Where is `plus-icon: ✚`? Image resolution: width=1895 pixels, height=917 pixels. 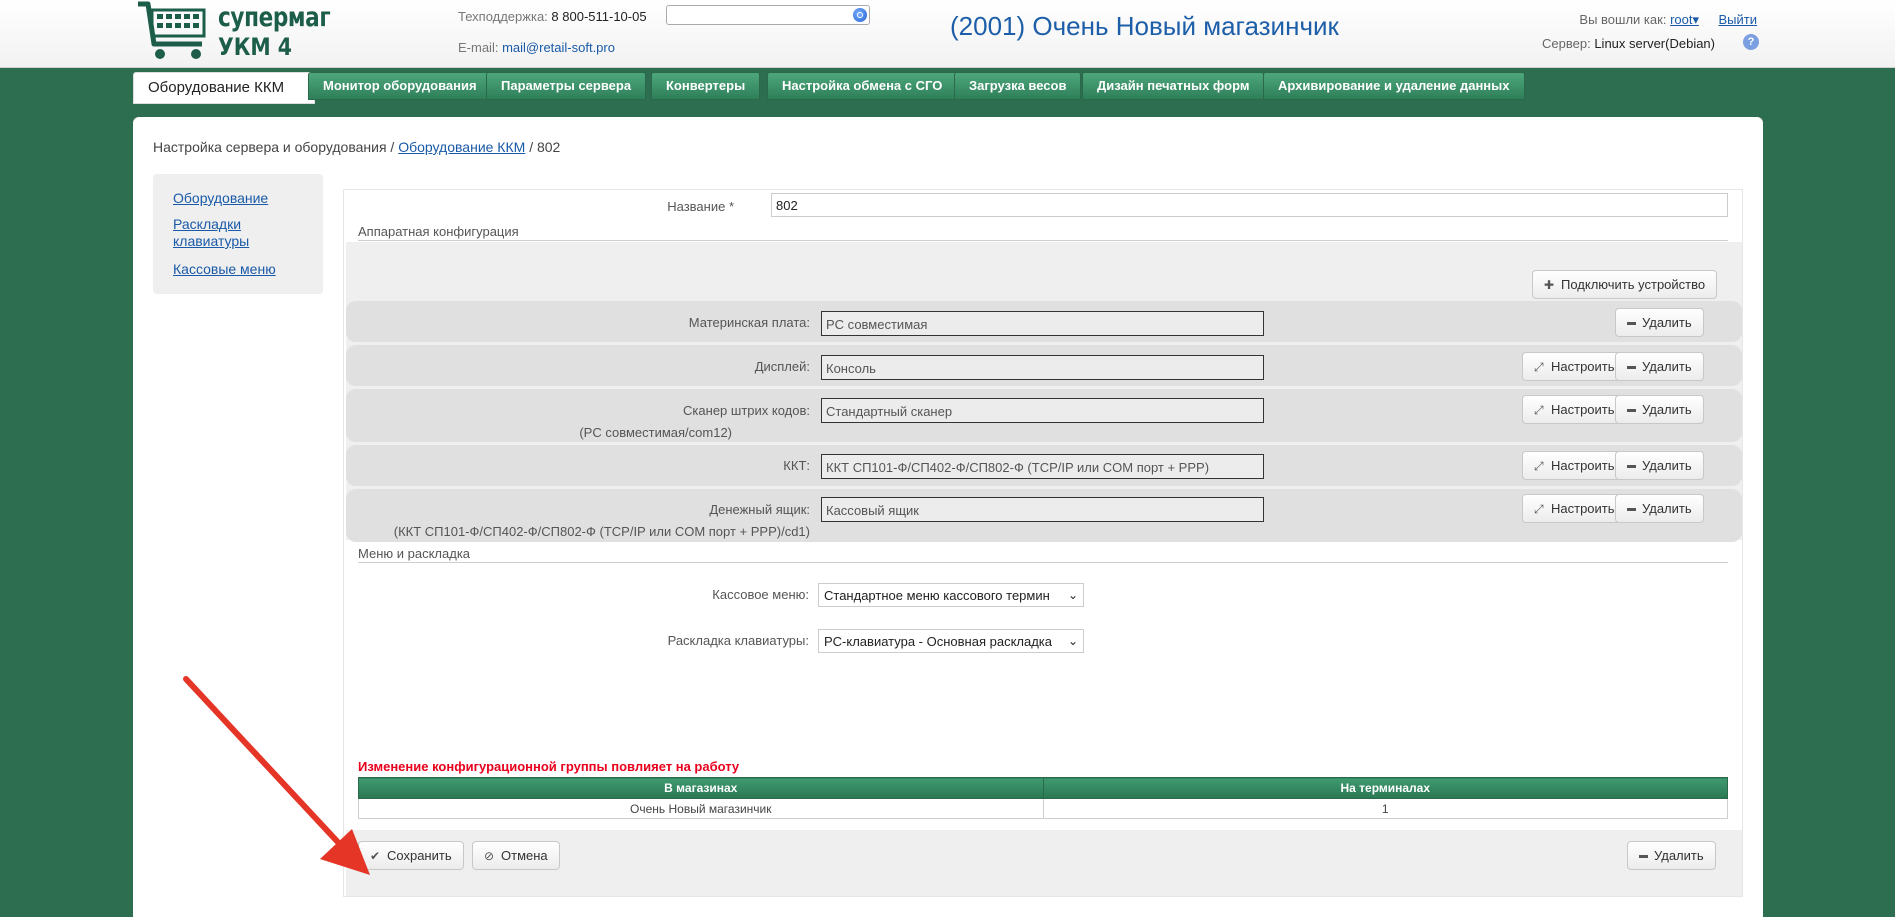
plus-icon: ✚ is located at coordinates (1549, 285).